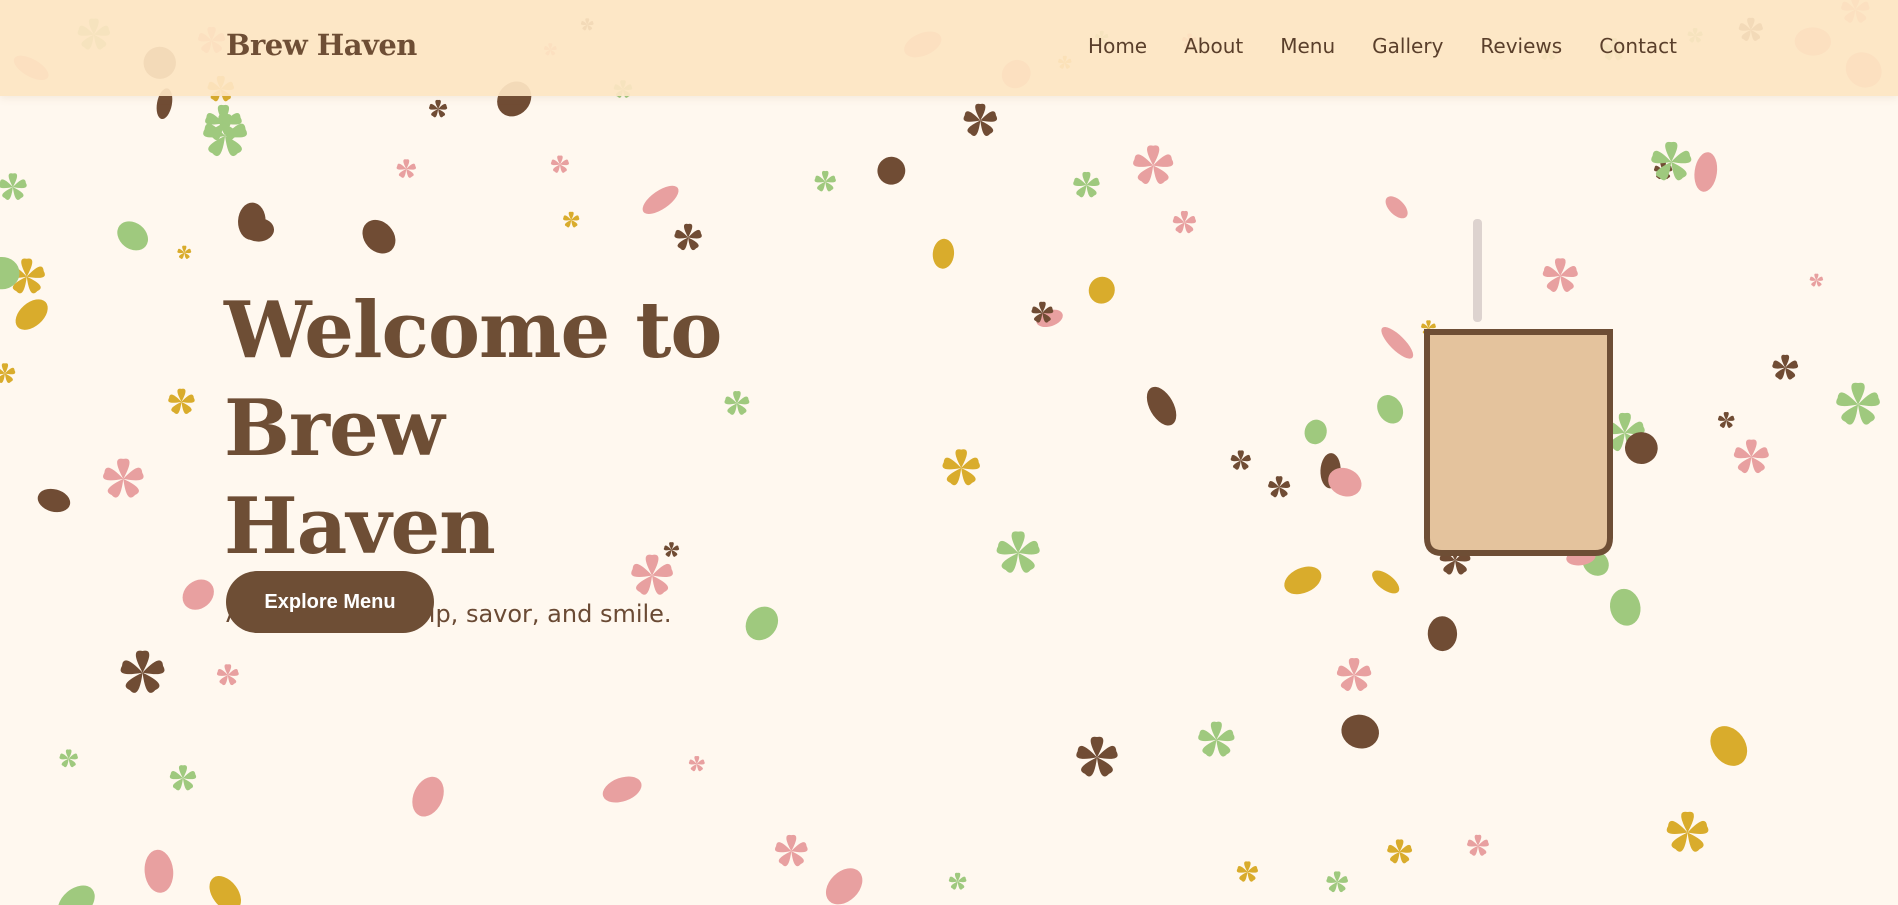 The width and height of the screenshot is (1898, 905). What do you see at coordinates (1521, 46) in the screenshot?
I see `nav-link-reviews: Reviews` at bounding box center [1521, 46].